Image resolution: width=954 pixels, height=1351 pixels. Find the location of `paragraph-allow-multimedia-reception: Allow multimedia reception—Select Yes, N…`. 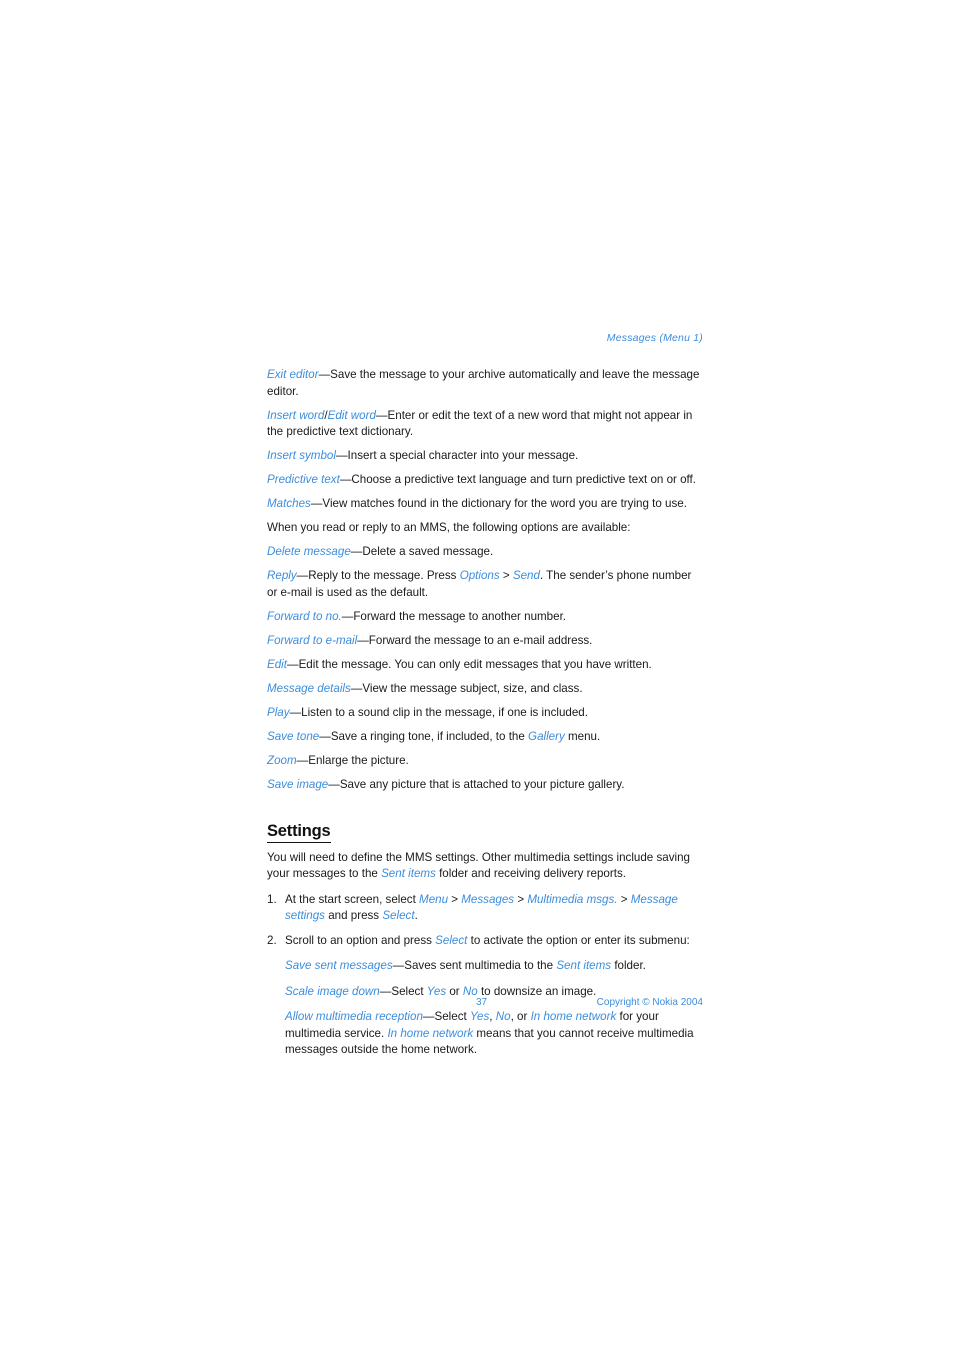

paragraph-allow-multimedia-reception: Allow multimedia reception—Select Yes, N… is located at coordinates (494, 1034).